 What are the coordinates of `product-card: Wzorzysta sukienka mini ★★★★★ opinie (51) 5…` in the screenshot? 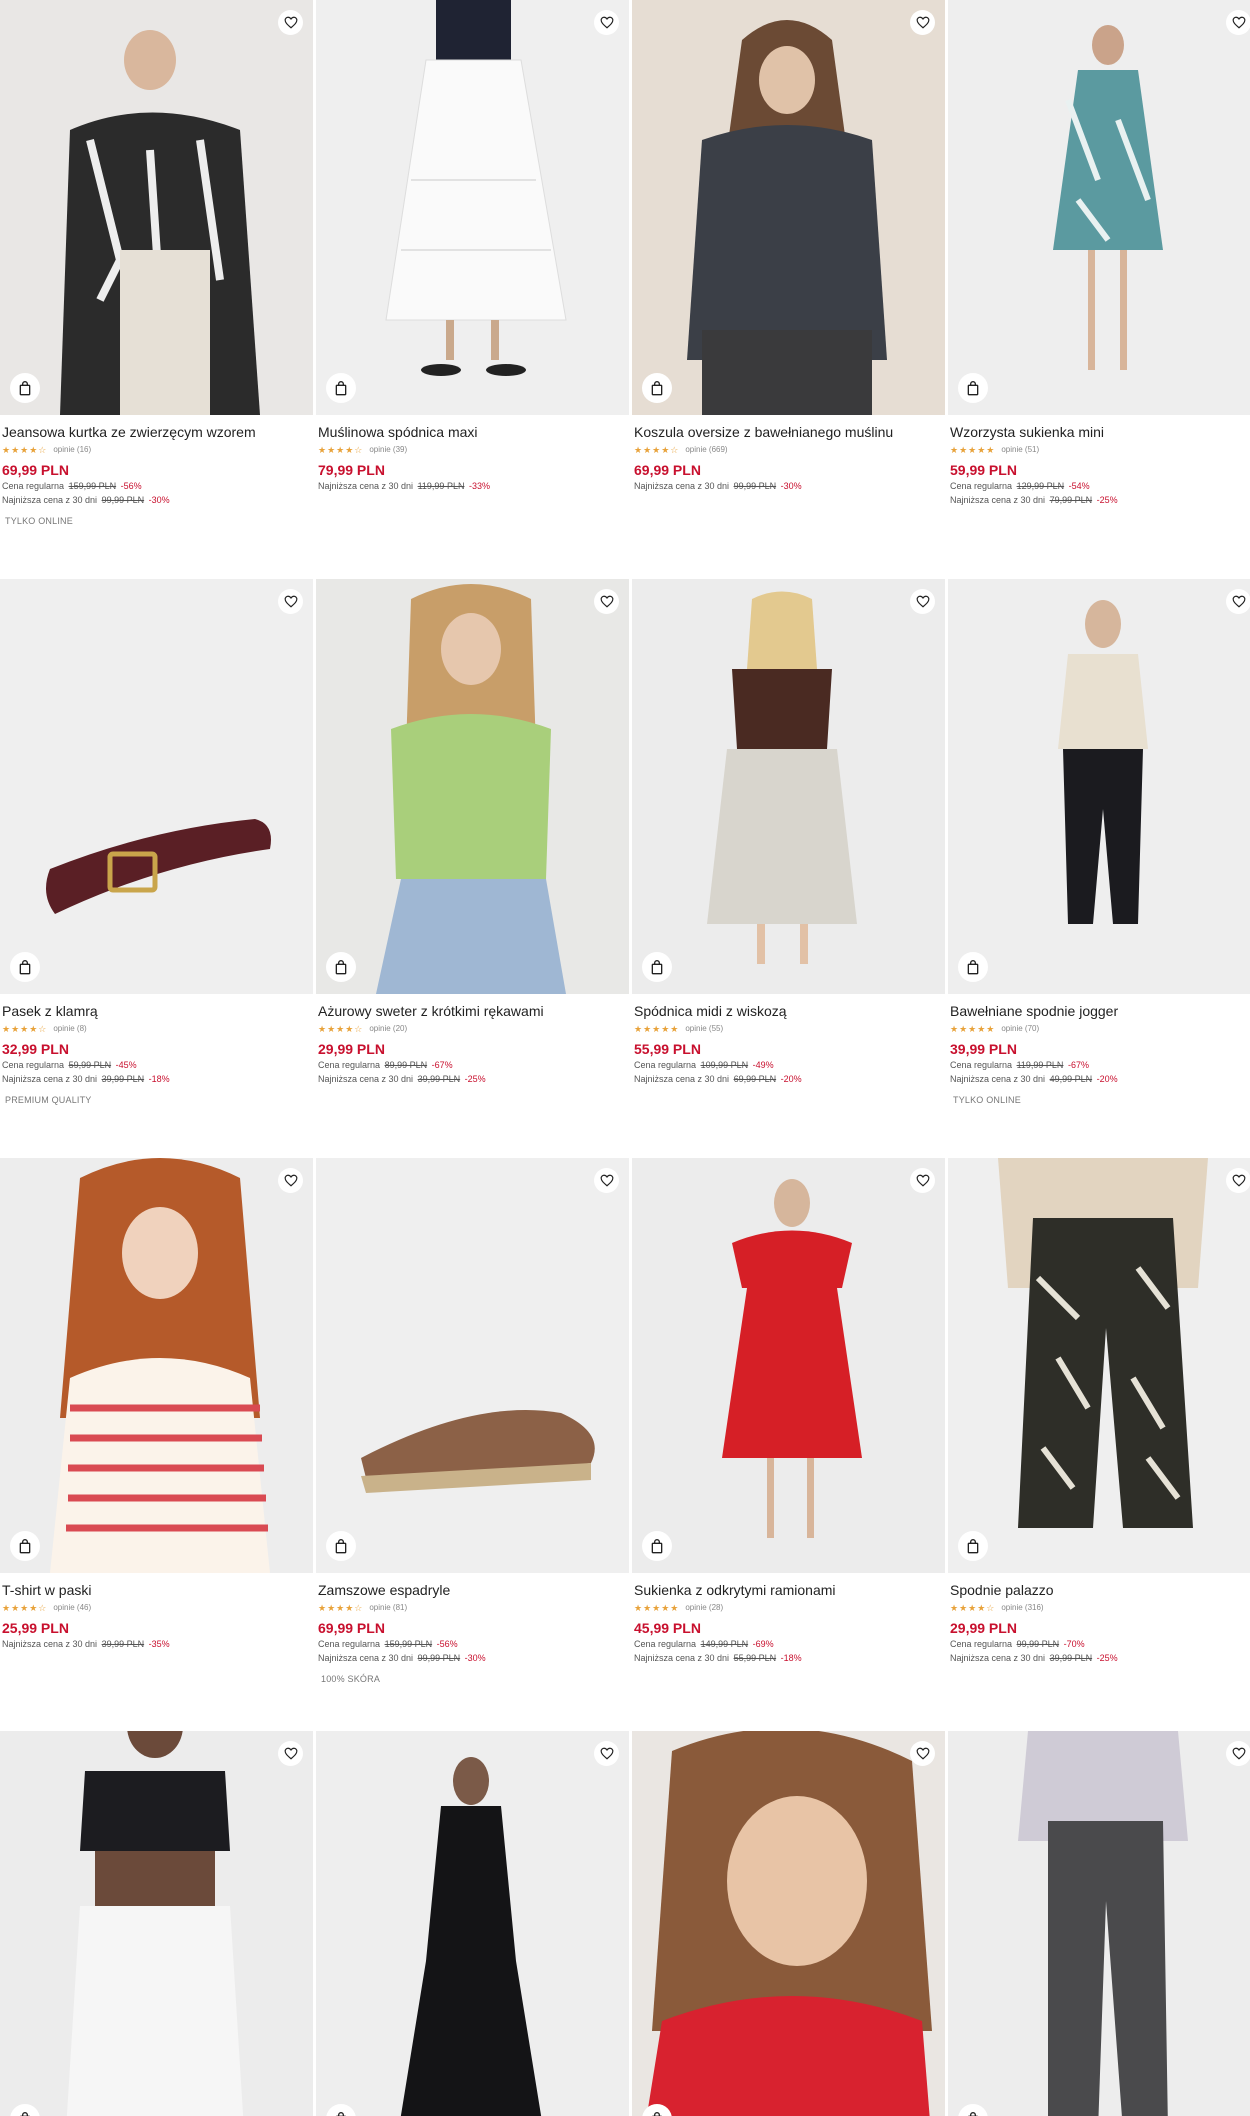 It's located at (1099, 253).